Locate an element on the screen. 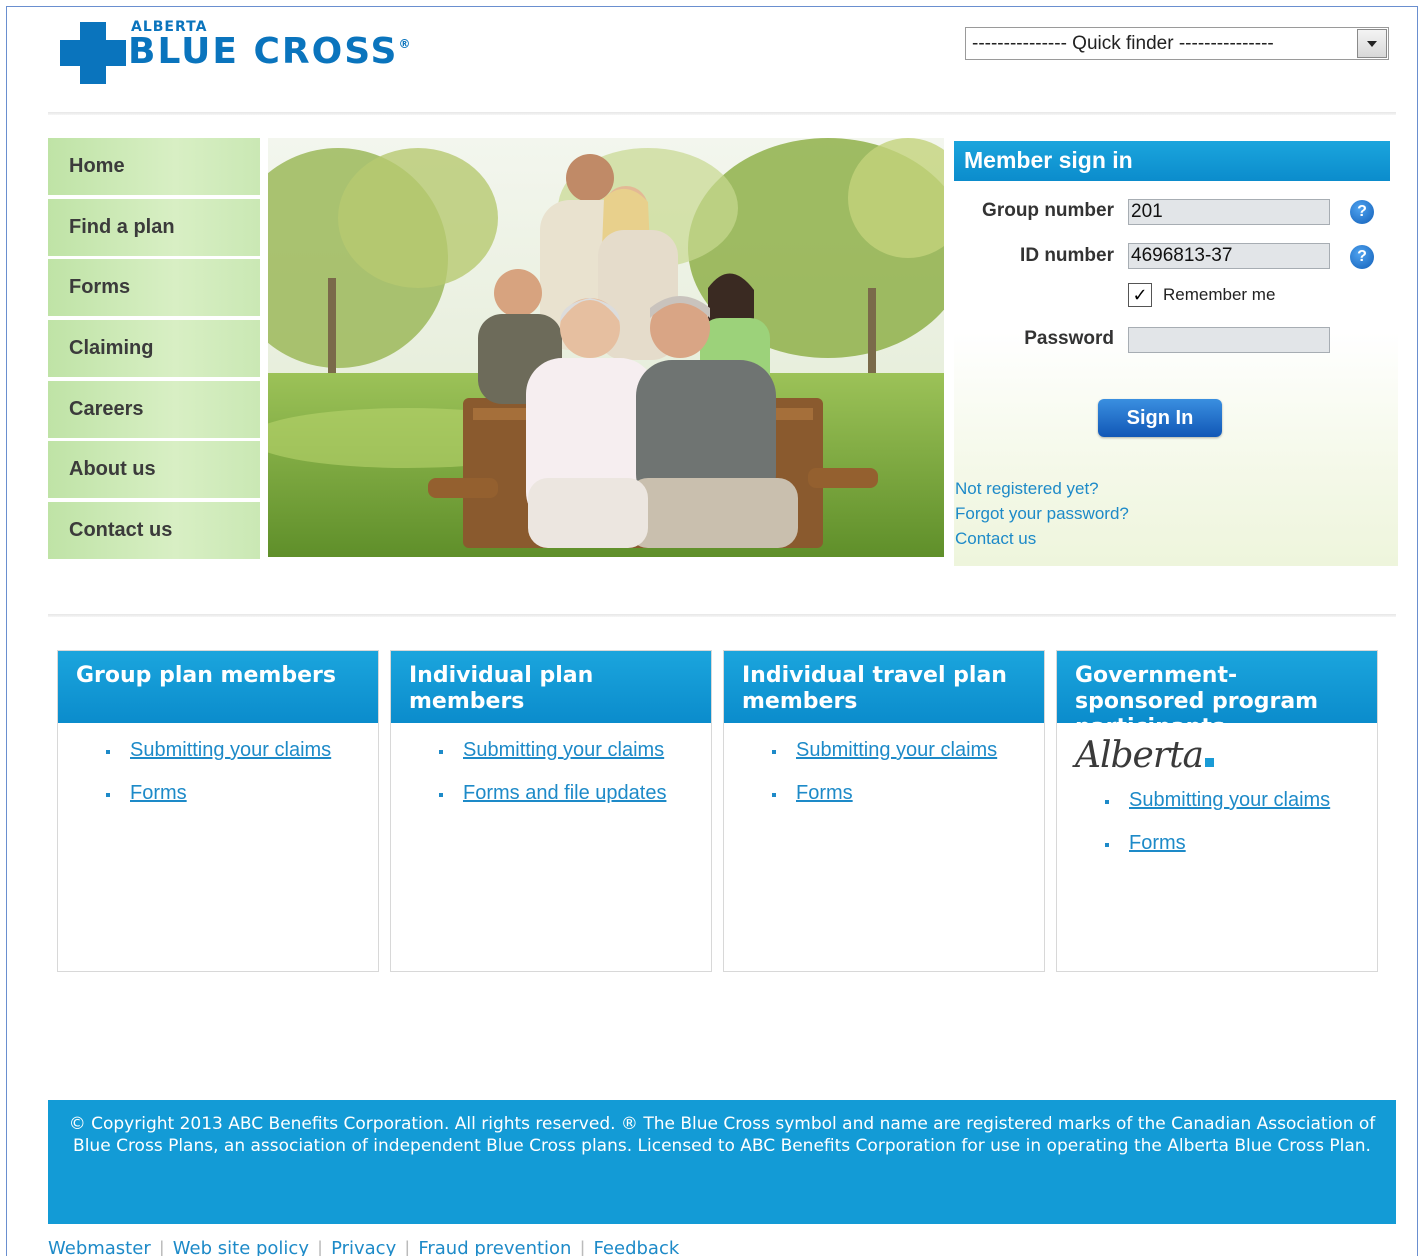  nav-item-careers: Careers is located at coordinates (154, 409).